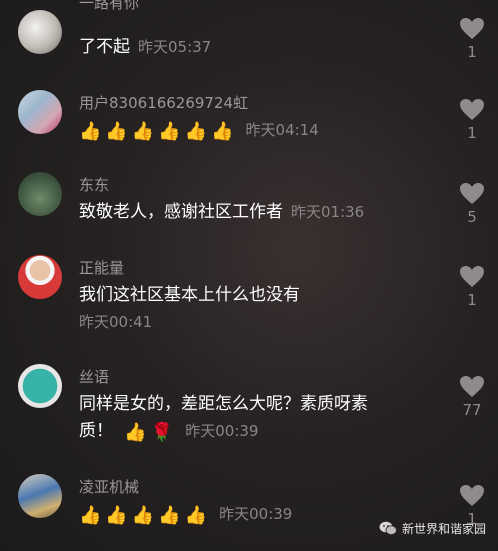 The image size is (498, 551). What do you see at coordinates (104, 47) in the screenshot?
I see `comment-text: 了不起` at bounding box center [104, 47].